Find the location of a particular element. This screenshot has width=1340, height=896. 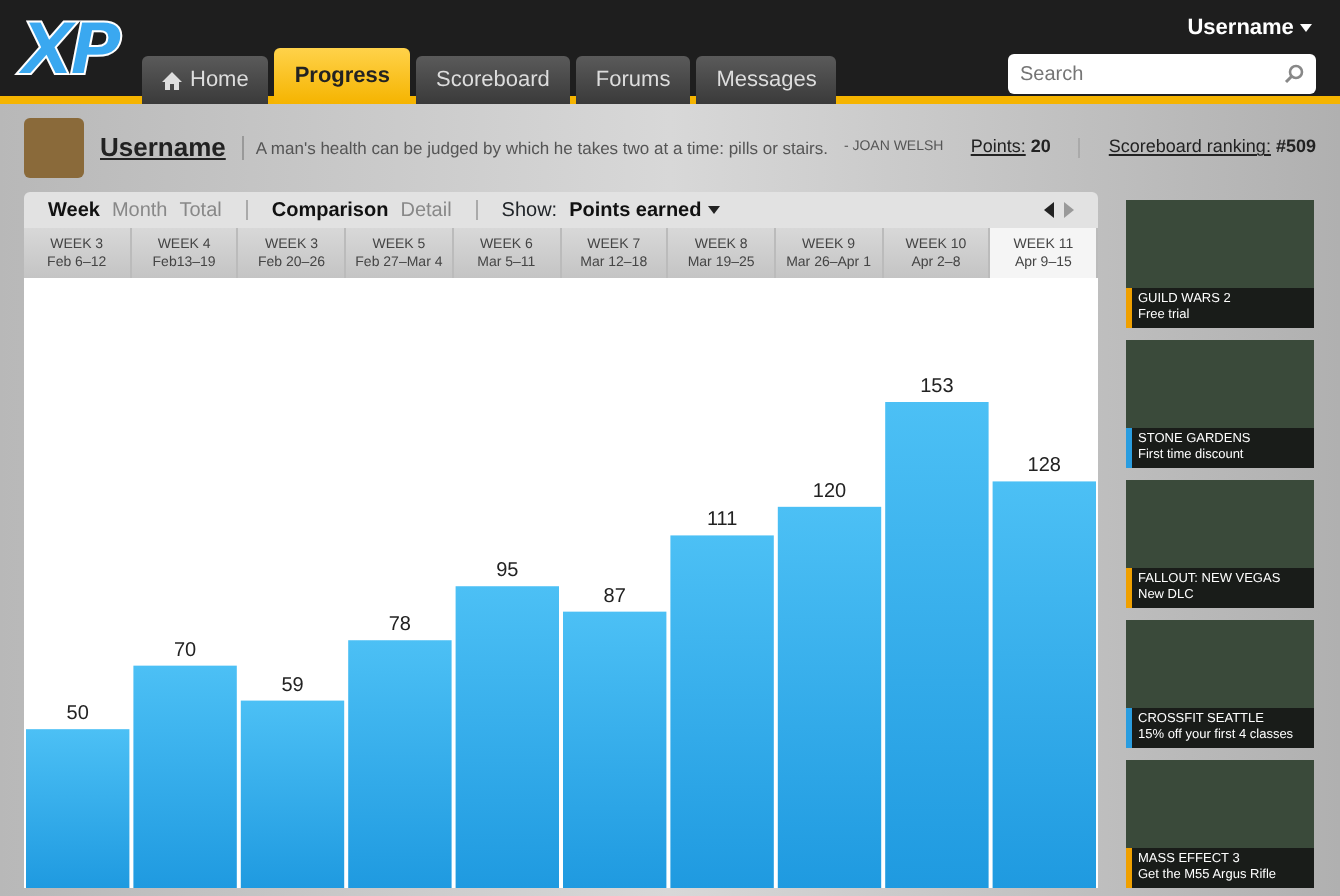

user-menu: Username is located at coordinates (1249, 28).